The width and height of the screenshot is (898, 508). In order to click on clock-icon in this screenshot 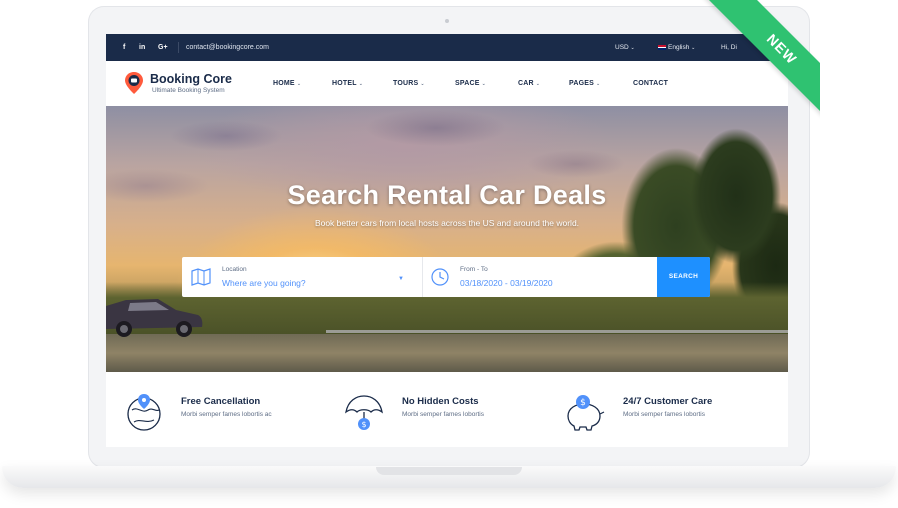, I will do `click(440, 277)`.